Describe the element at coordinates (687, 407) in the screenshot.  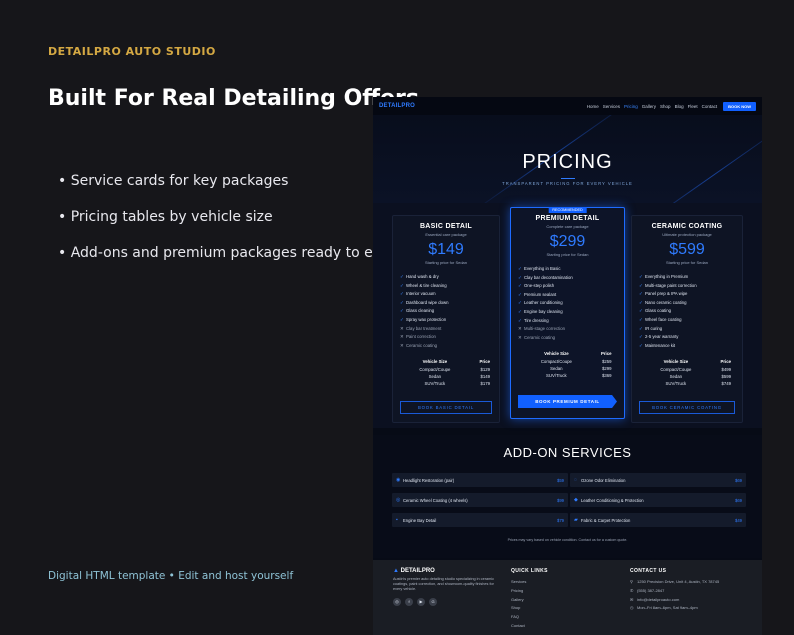
I see `book-ceramic-button: BOOK CERAMIC COATING` at that location.